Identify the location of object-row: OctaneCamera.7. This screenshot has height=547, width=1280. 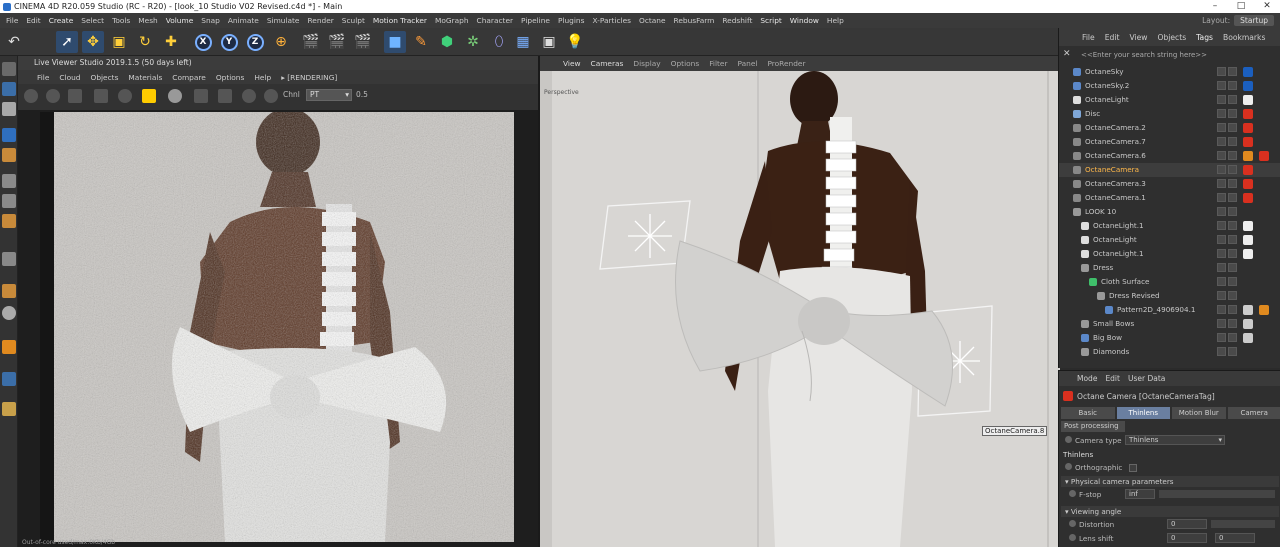
(1169, 142).